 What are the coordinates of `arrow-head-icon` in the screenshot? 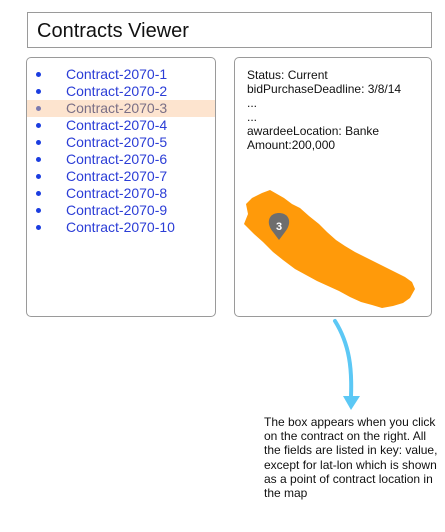 It's located at (351, 403).